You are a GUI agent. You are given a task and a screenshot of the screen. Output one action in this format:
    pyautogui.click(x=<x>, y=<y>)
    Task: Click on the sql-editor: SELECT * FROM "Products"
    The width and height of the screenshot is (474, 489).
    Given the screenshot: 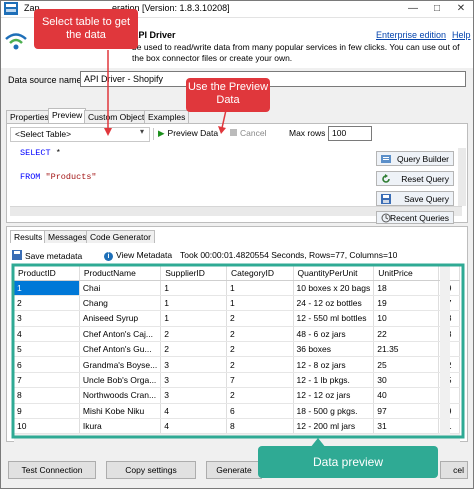 What is the action you would take?
    pyautogui.click(x=190, y=175)
    